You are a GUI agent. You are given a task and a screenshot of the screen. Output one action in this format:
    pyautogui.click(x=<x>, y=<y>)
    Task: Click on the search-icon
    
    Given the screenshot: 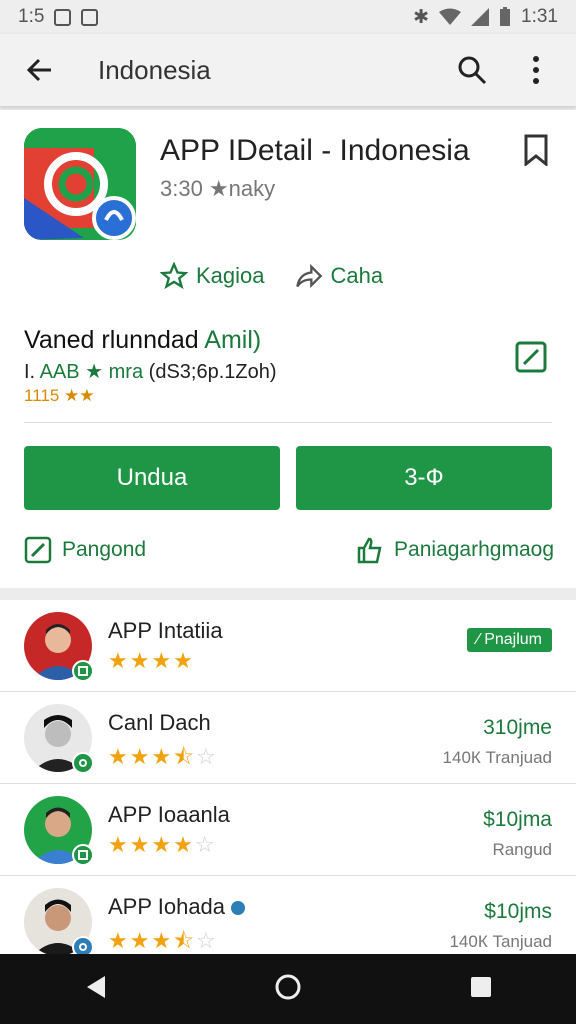 What is the action you would take?
    pyautogui.click(x=472, y=70)
    